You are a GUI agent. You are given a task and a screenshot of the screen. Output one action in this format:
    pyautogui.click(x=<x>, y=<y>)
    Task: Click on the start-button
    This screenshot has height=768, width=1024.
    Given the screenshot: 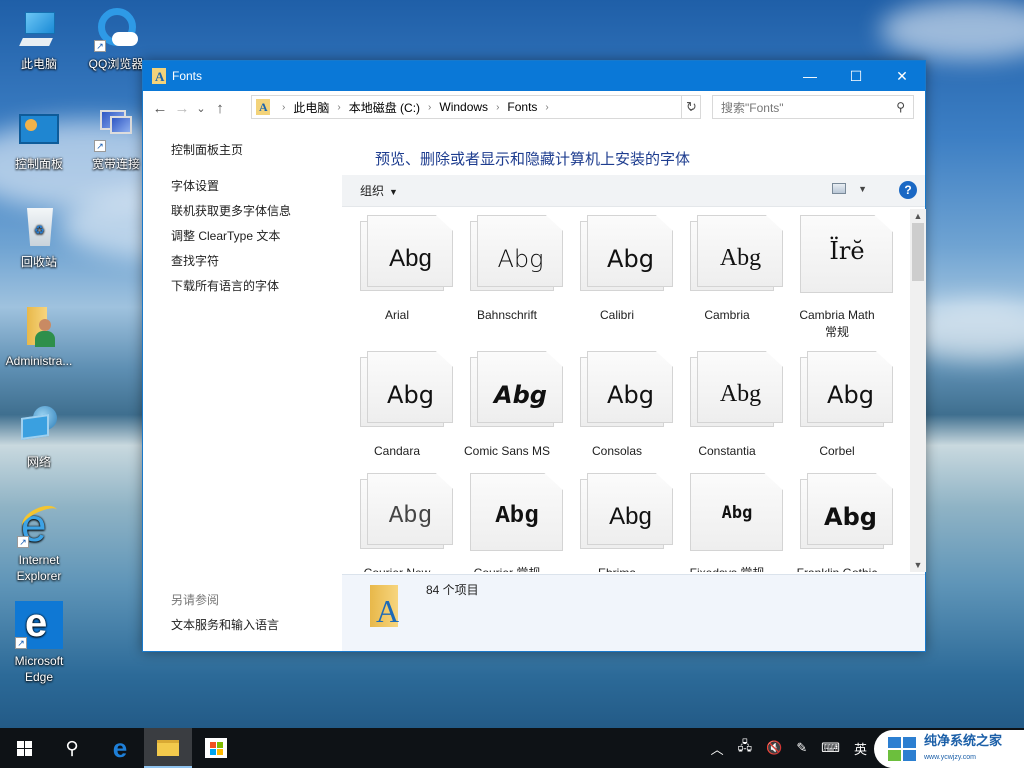 What is the action you would take?
    pyautogui.click(x=24, y=748)
    